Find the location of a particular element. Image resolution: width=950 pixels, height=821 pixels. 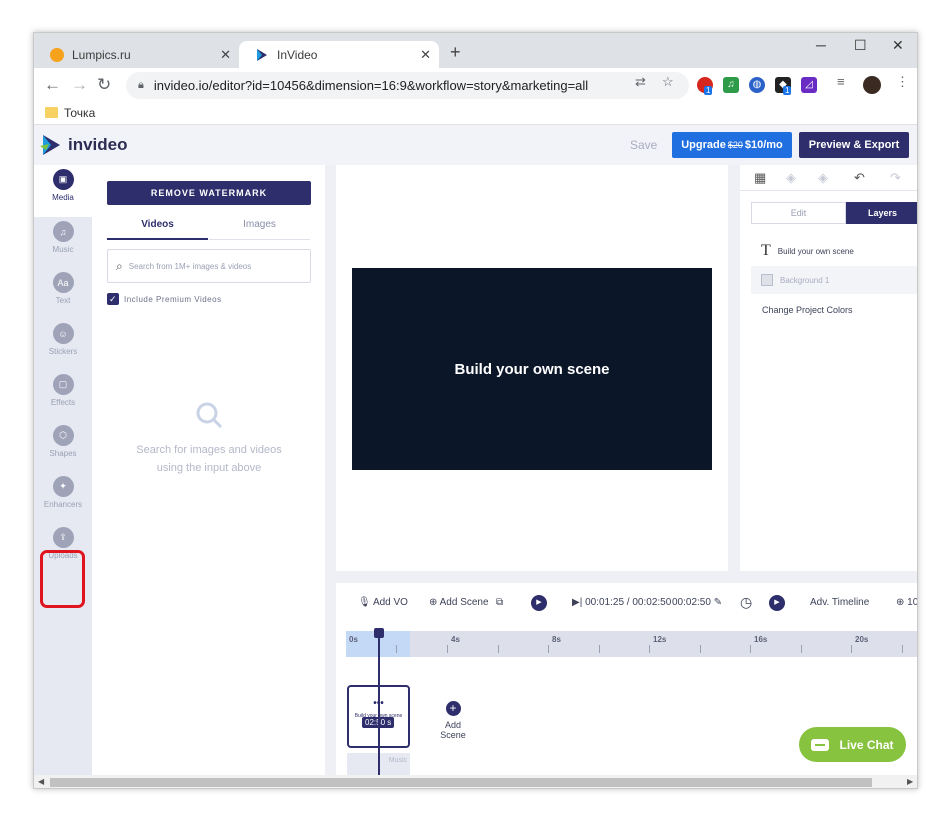

forward-icon: → is located at coordinates (79, 85).